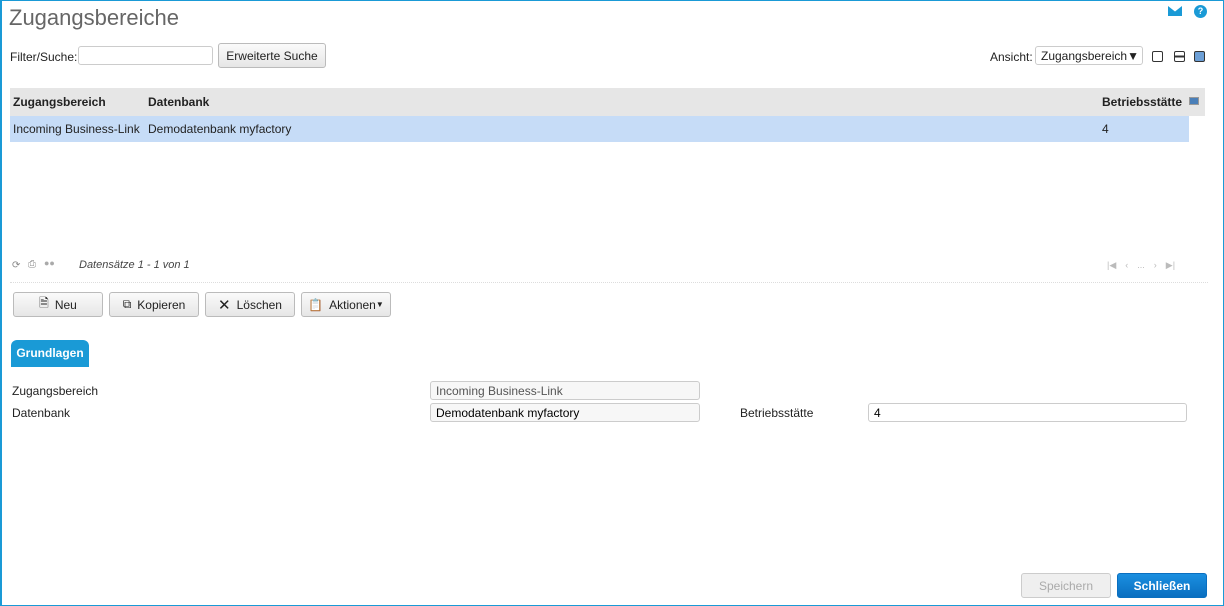 The height and width of the screenshot is (606, 1224). Describe the element at coordinates (178, 102) in the screenshot. I see `column-header: Datenbank` at that location.